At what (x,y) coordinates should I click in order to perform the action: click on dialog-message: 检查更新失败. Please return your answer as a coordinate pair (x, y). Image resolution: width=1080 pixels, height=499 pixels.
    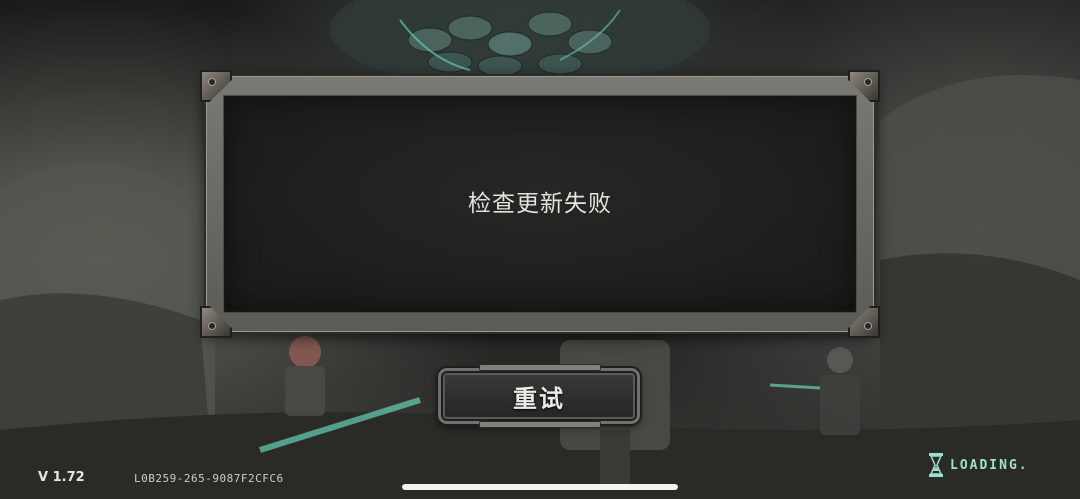
    Looking at the image, I should click on (540, 204).